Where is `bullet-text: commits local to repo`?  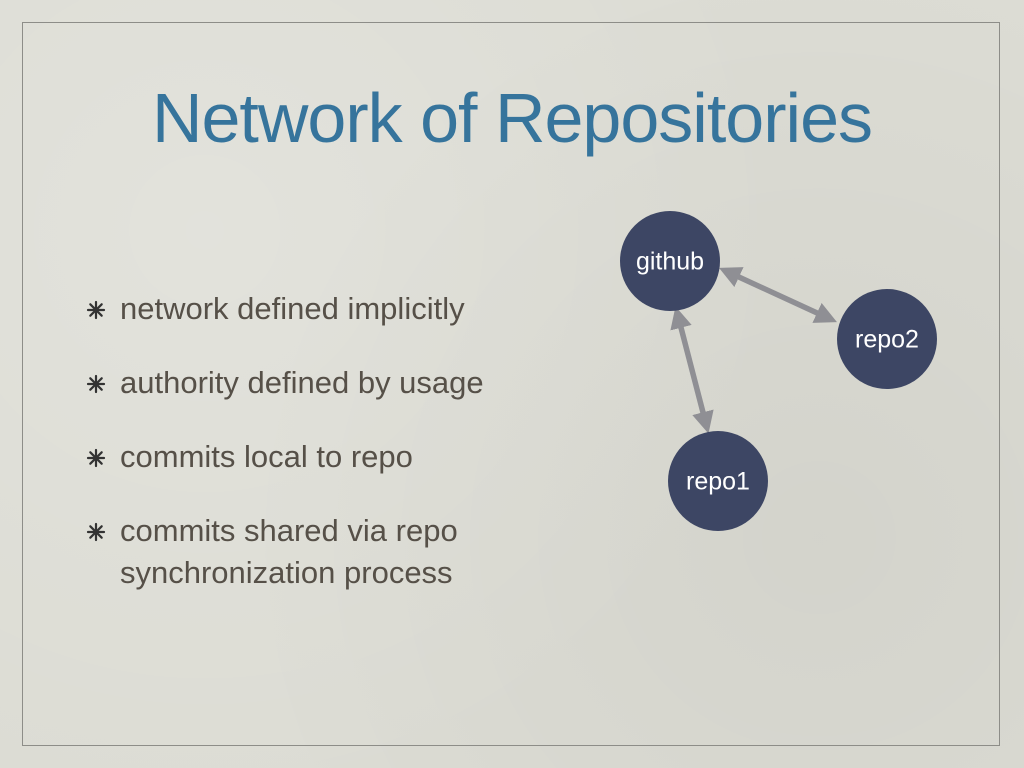
bullet-text: commits local to repo is located at coordinates (266, 456).